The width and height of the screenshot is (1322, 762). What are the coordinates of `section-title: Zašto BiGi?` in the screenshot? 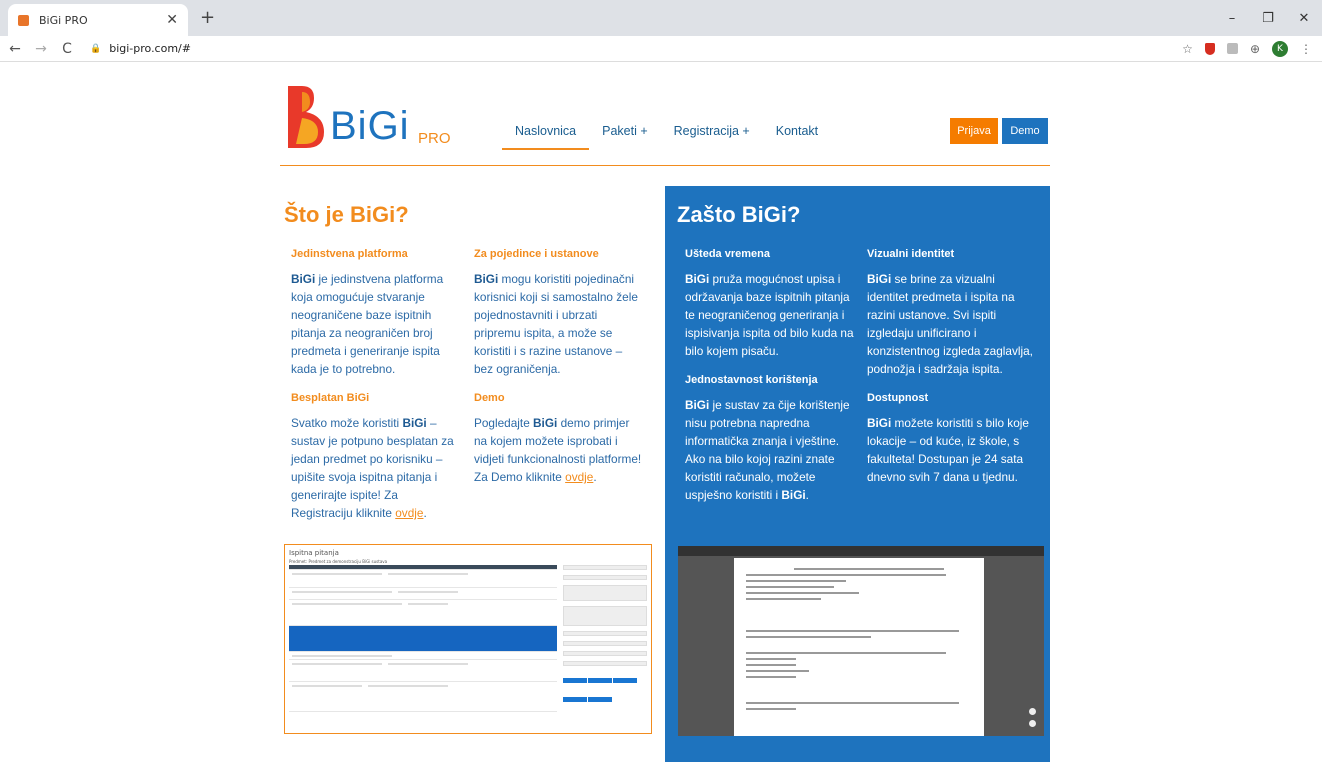 It's located at (739, 214).